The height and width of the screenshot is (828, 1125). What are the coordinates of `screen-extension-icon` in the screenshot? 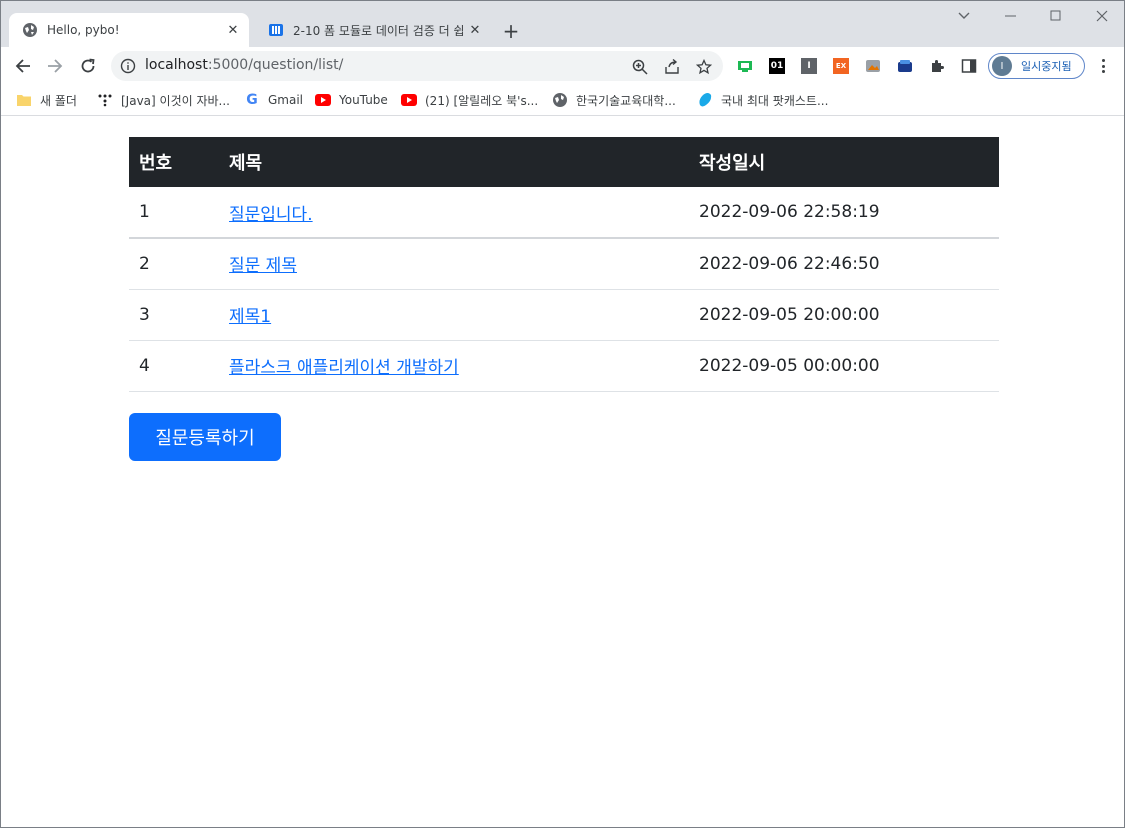 It's located at (745, 66).